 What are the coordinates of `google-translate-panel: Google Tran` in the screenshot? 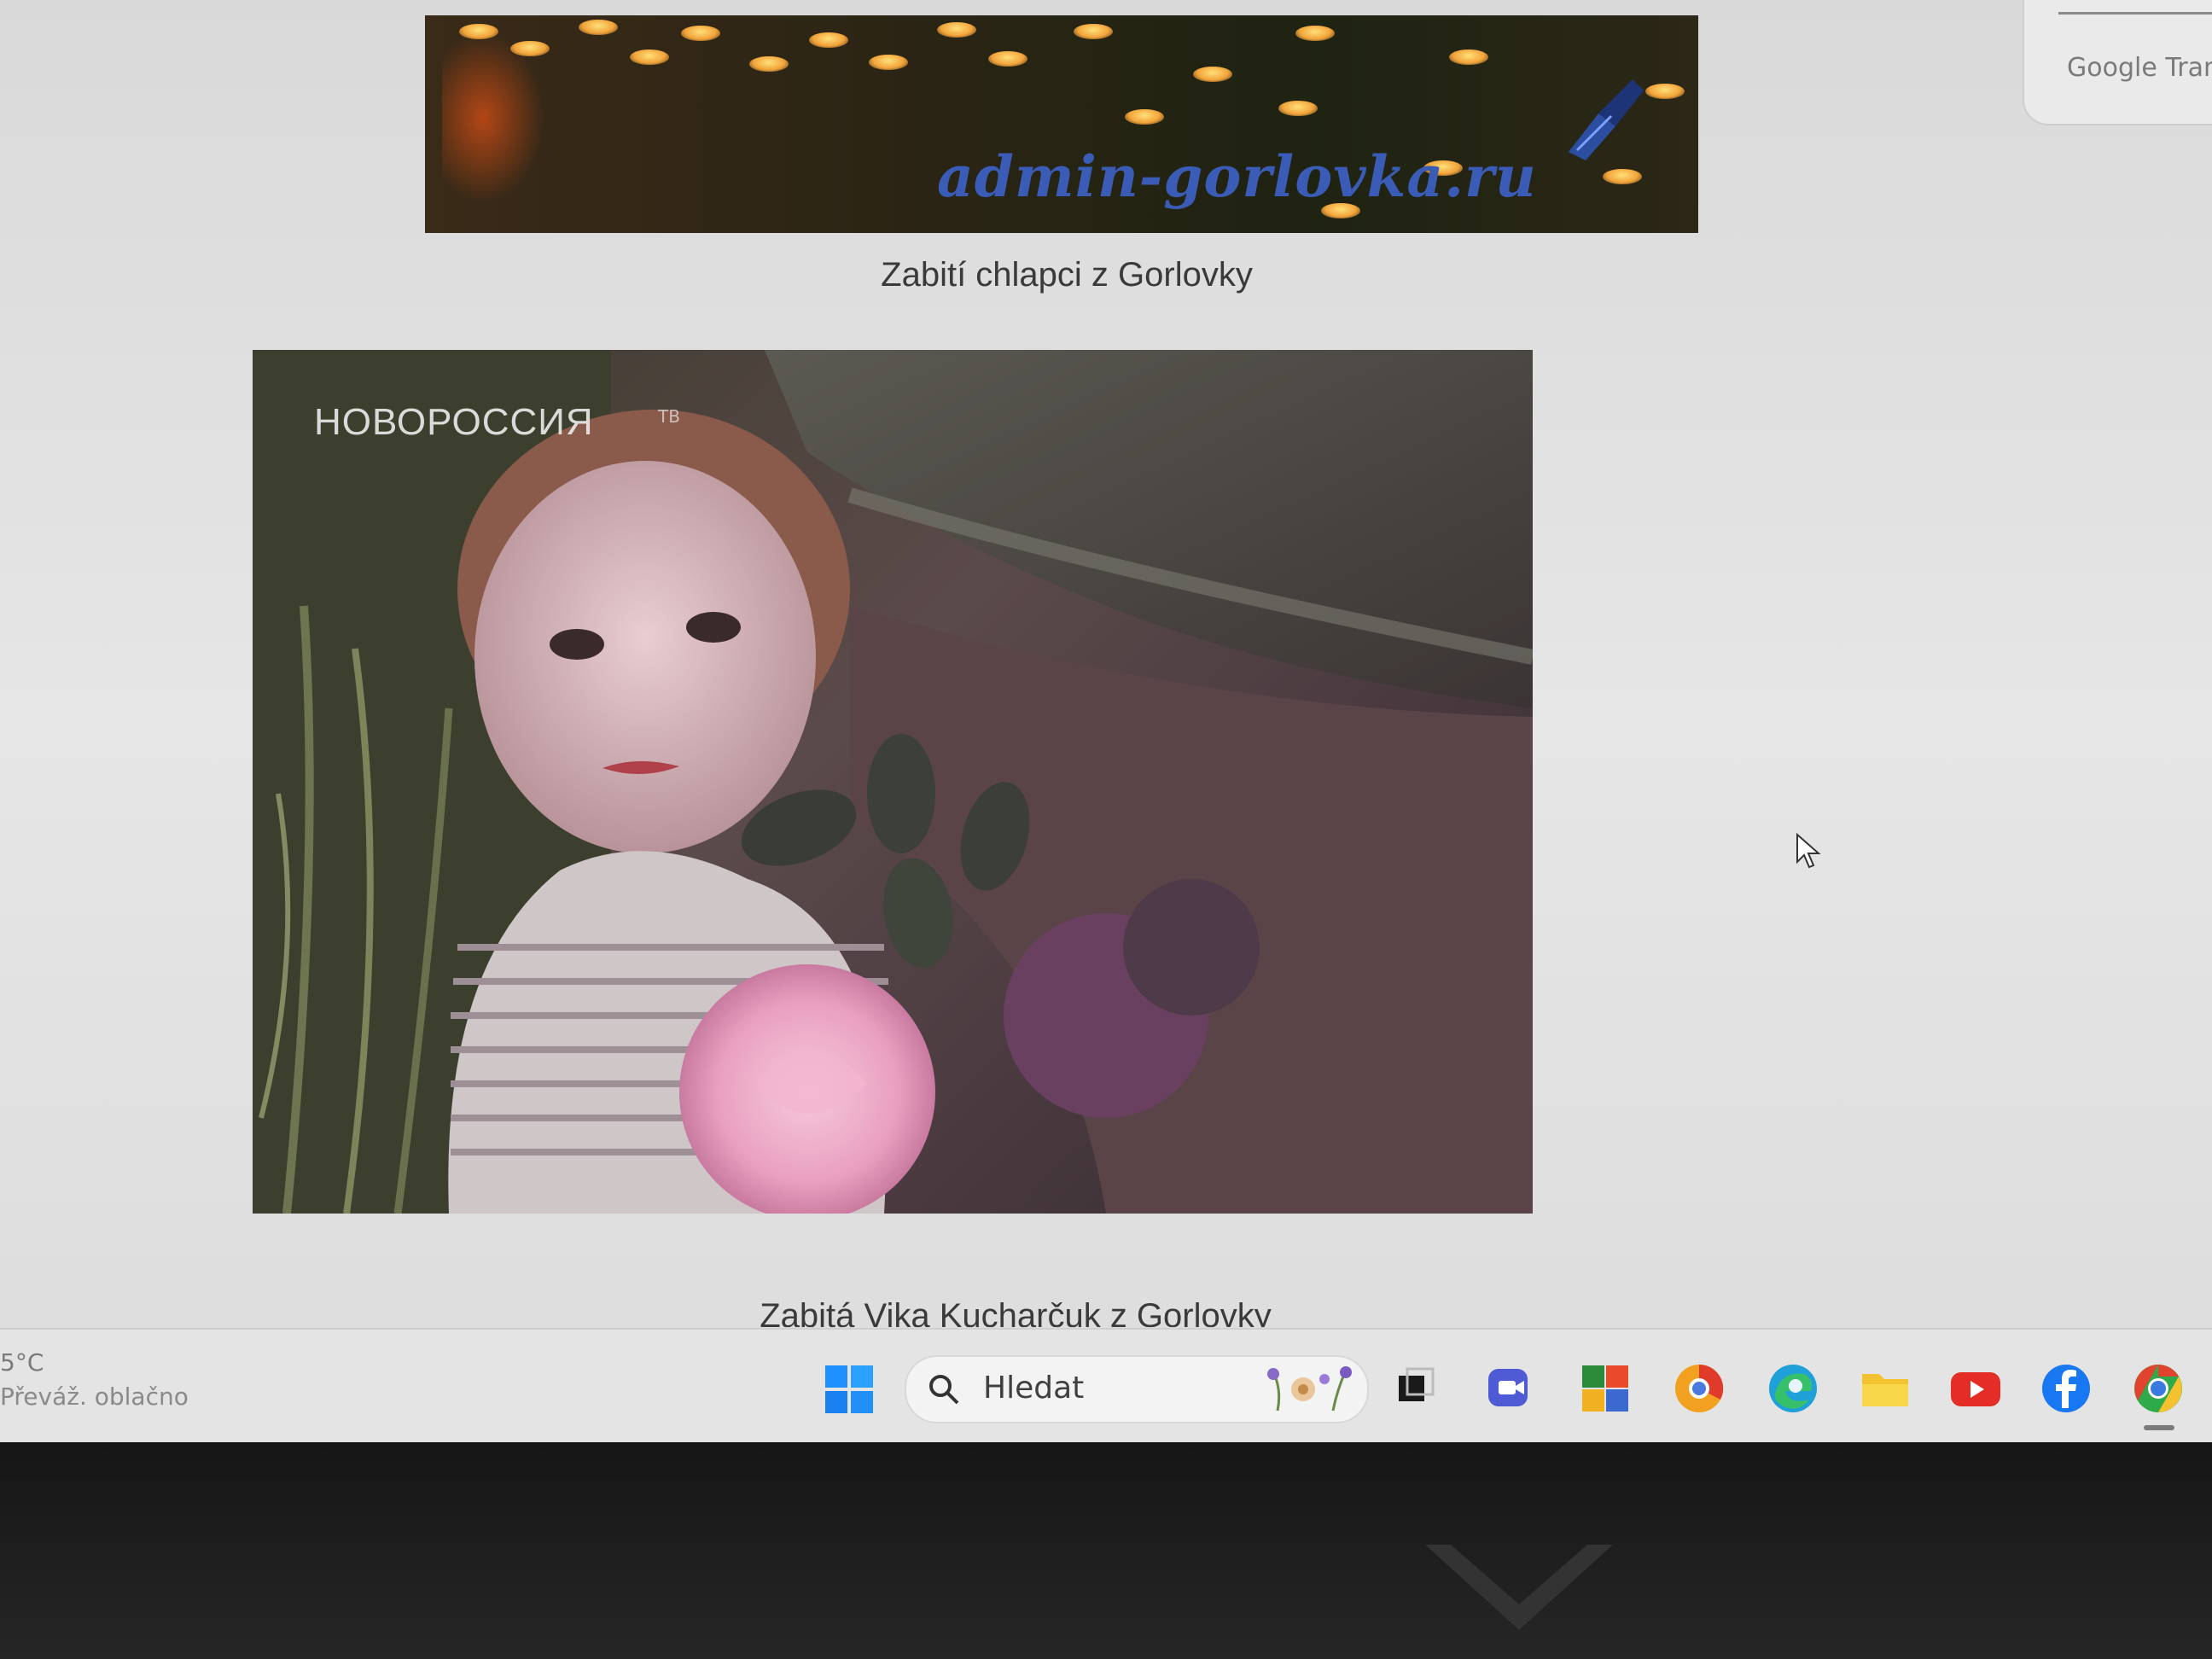 It's located at (2117, 62).